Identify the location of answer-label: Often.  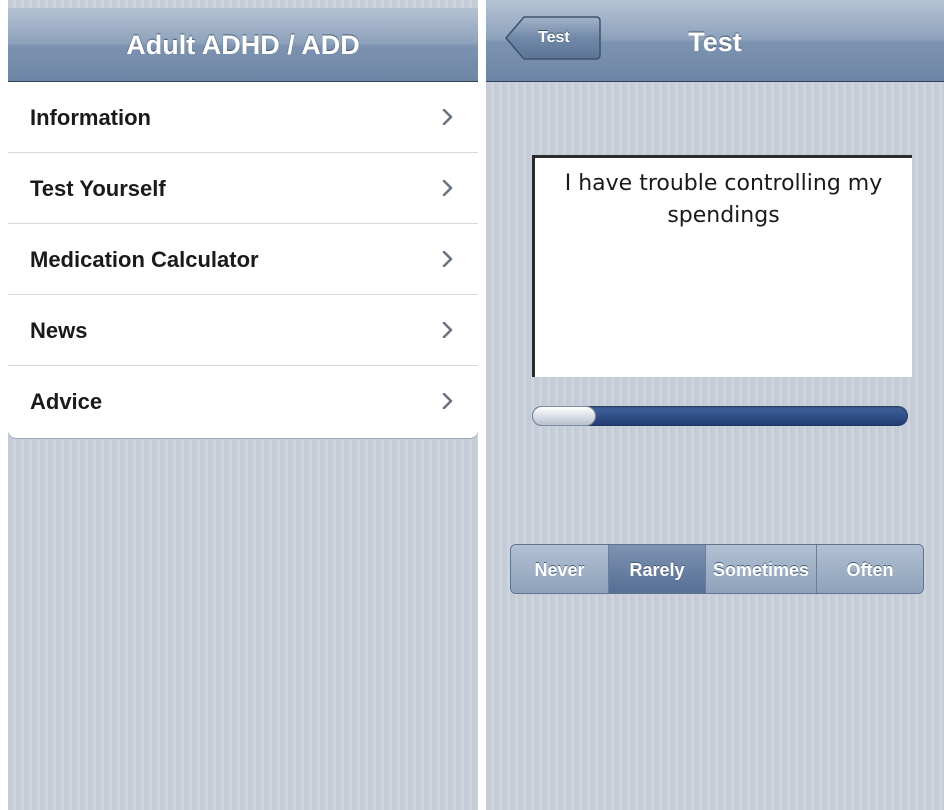
(870, 570).